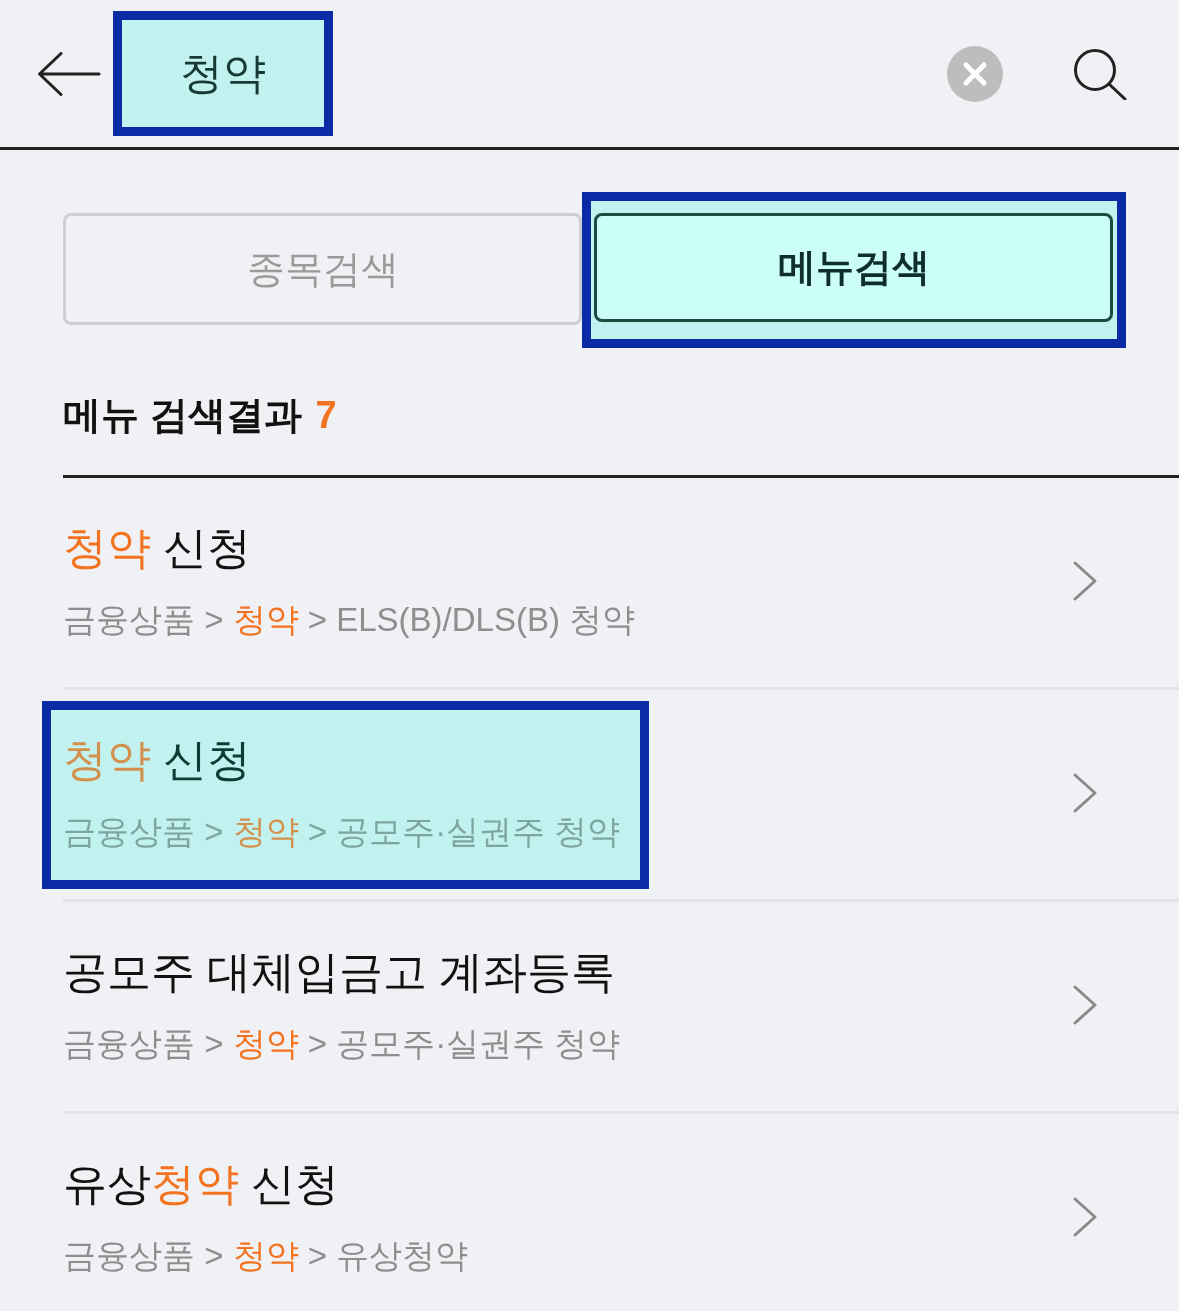 The height and width of the screenshot is (1311, 1179). I want to click on result-title: 유상청약 신청, so click(201, 1184).